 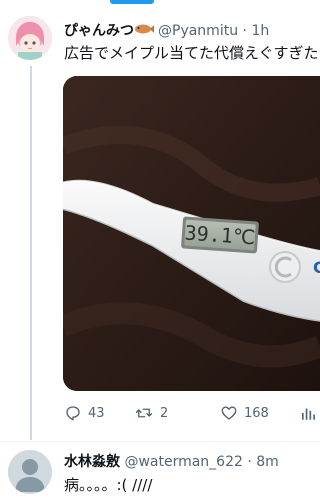 I want to click on reply-timestamp: 8m, so click(x=267, y=462).